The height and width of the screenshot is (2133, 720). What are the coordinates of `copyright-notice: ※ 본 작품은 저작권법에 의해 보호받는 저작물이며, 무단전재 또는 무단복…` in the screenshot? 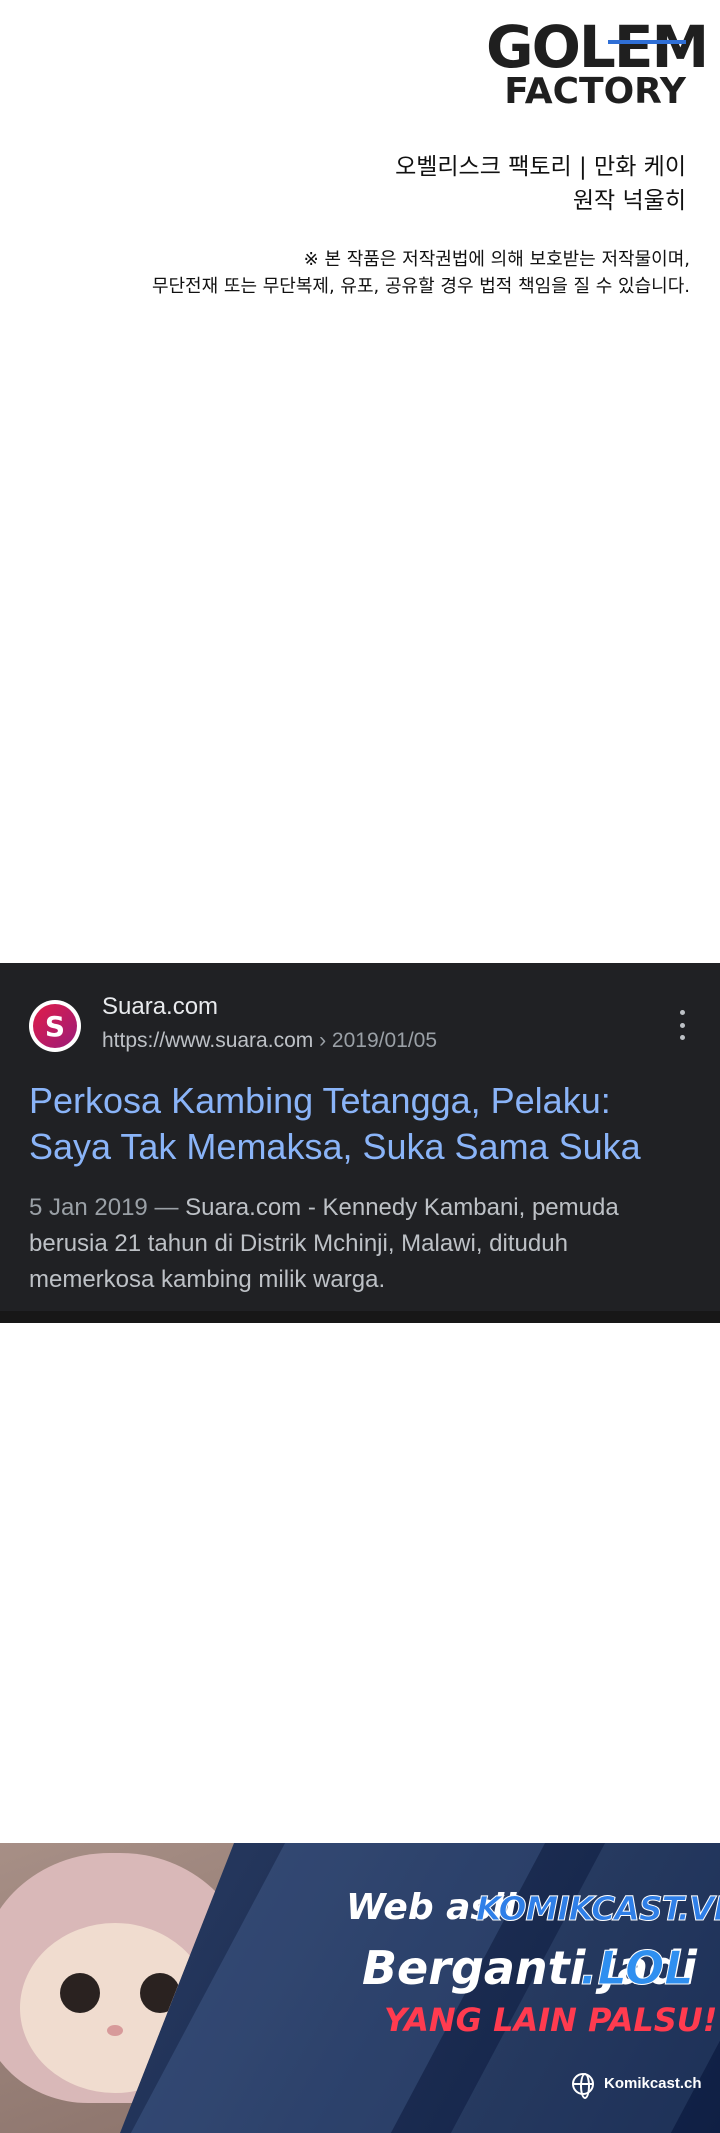 It's located at (421, 273).